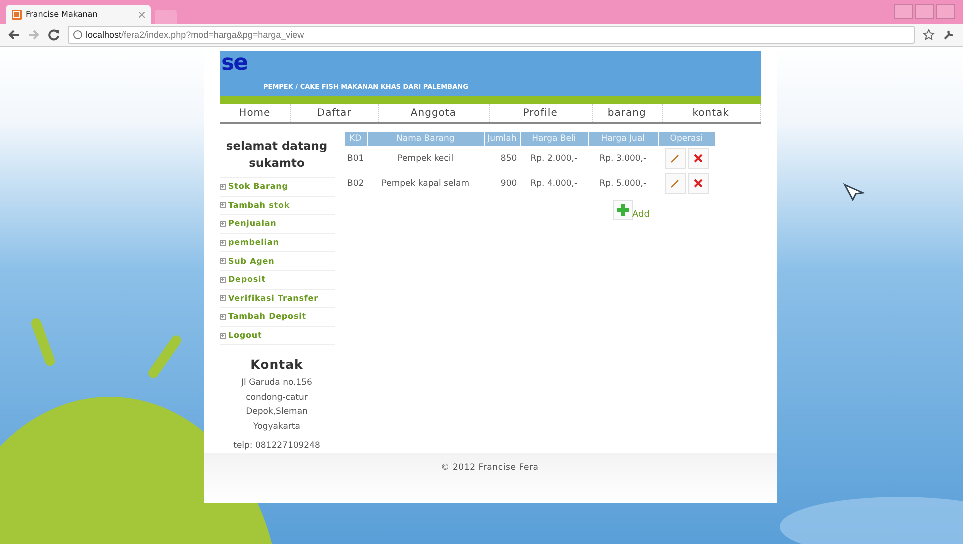 The image size is (963, 544). What do you see at coordinates (277, 280) in the screenshot?
I see `sidebar-menu-item: Deposit` at bounding box center [277, 280].